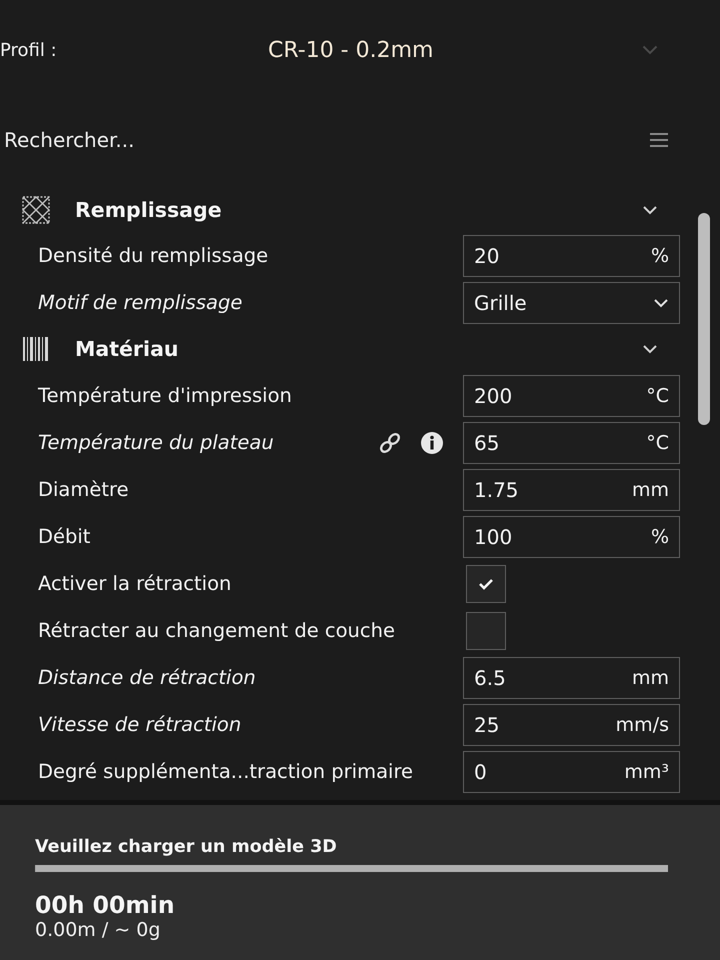 Image resolution: width=720 pixels, height=960 pixels. Describe the element at coordinates (105, 905) in the screenshot. I see `print-time: 00h 00min` at that location.